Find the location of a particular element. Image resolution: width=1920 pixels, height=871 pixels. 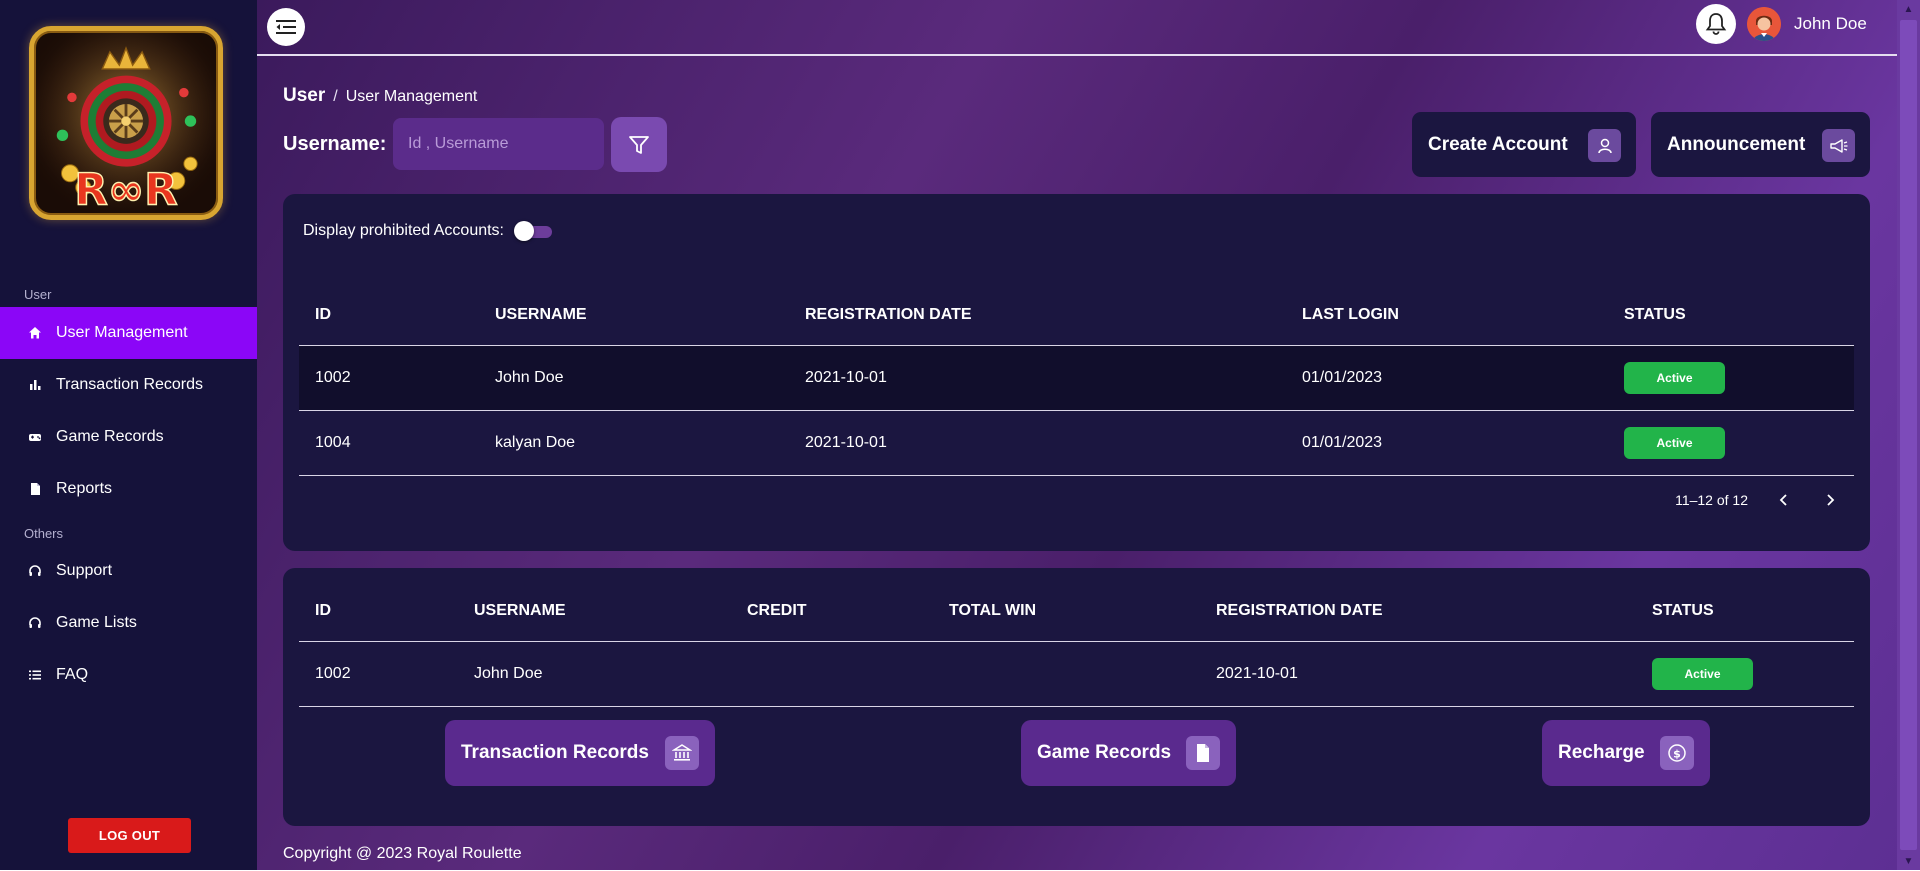

user-avatar-icon is located at coordinates (1764, 24).